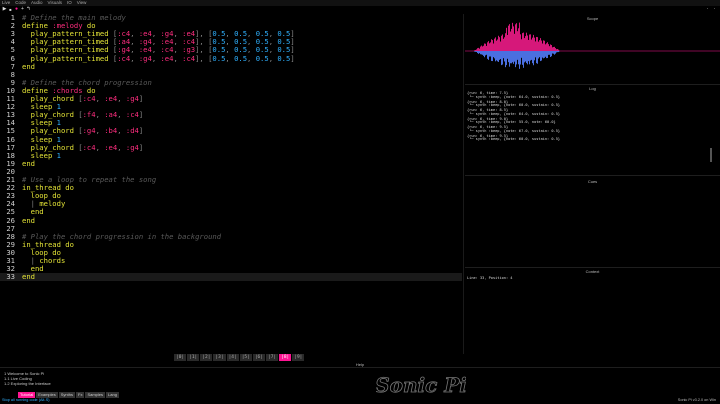 This screenshot has height=404, width=720. What do you see at coordinates (592, 45) in the screenshot?
I see `scope-waveform` at bounding box center [592, 45].